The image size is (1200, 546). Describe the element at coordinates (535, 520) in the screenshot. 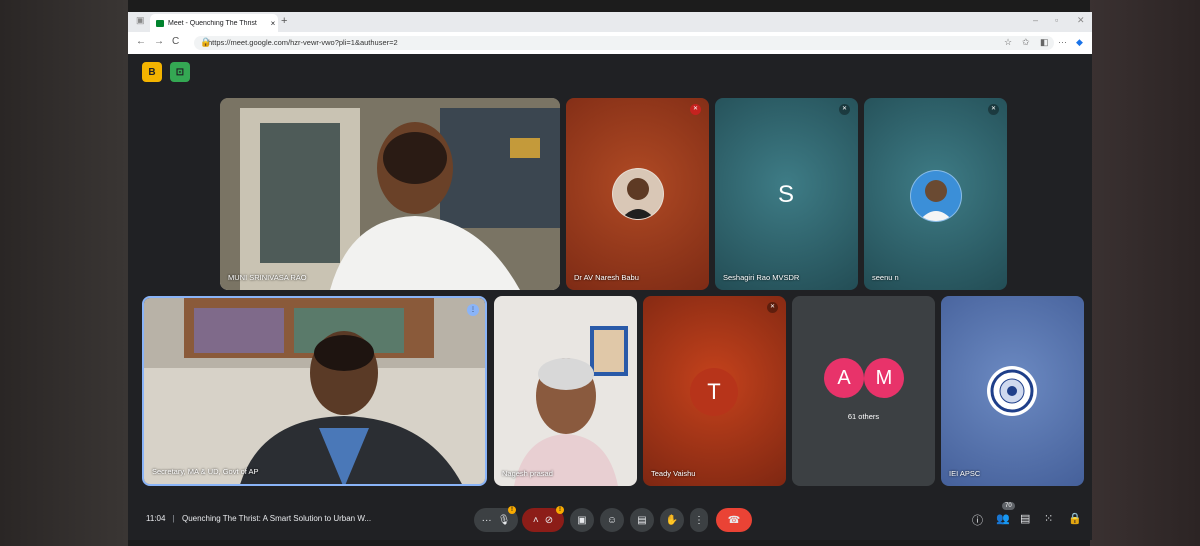

I see `chevron-up-icon: ˄` at that location.